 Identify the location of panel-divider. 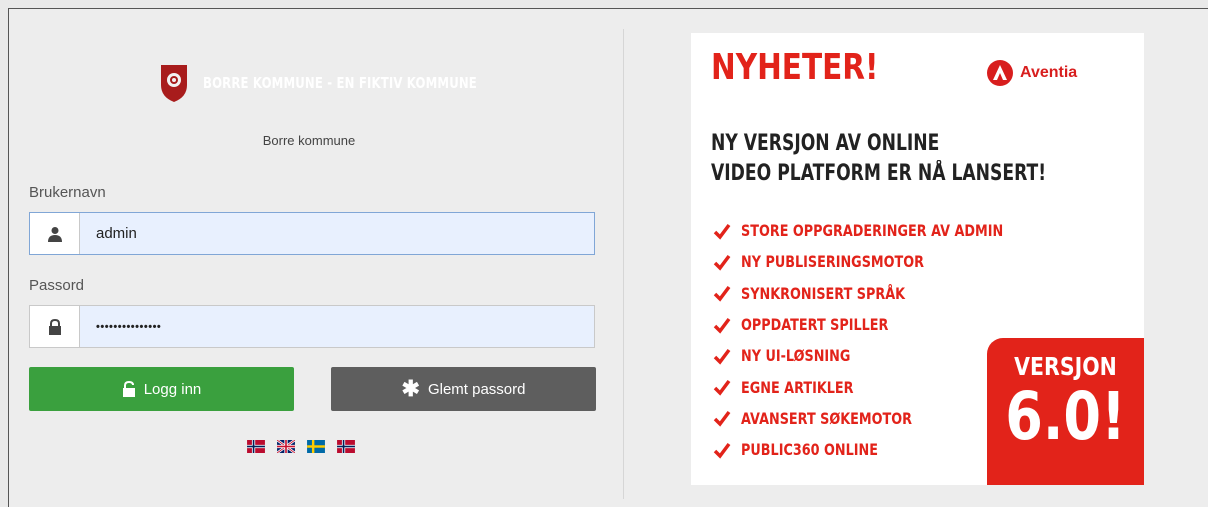
(623, 264).